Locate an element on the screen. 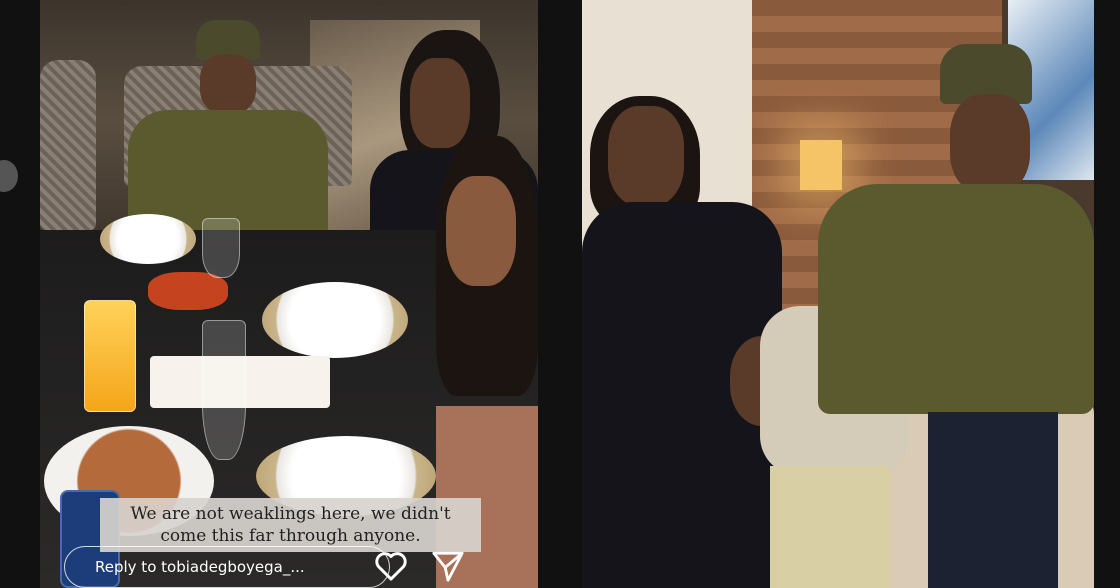 This screenshot has height=588, width=1120. dining-chair is located at coordinates (68, 145).